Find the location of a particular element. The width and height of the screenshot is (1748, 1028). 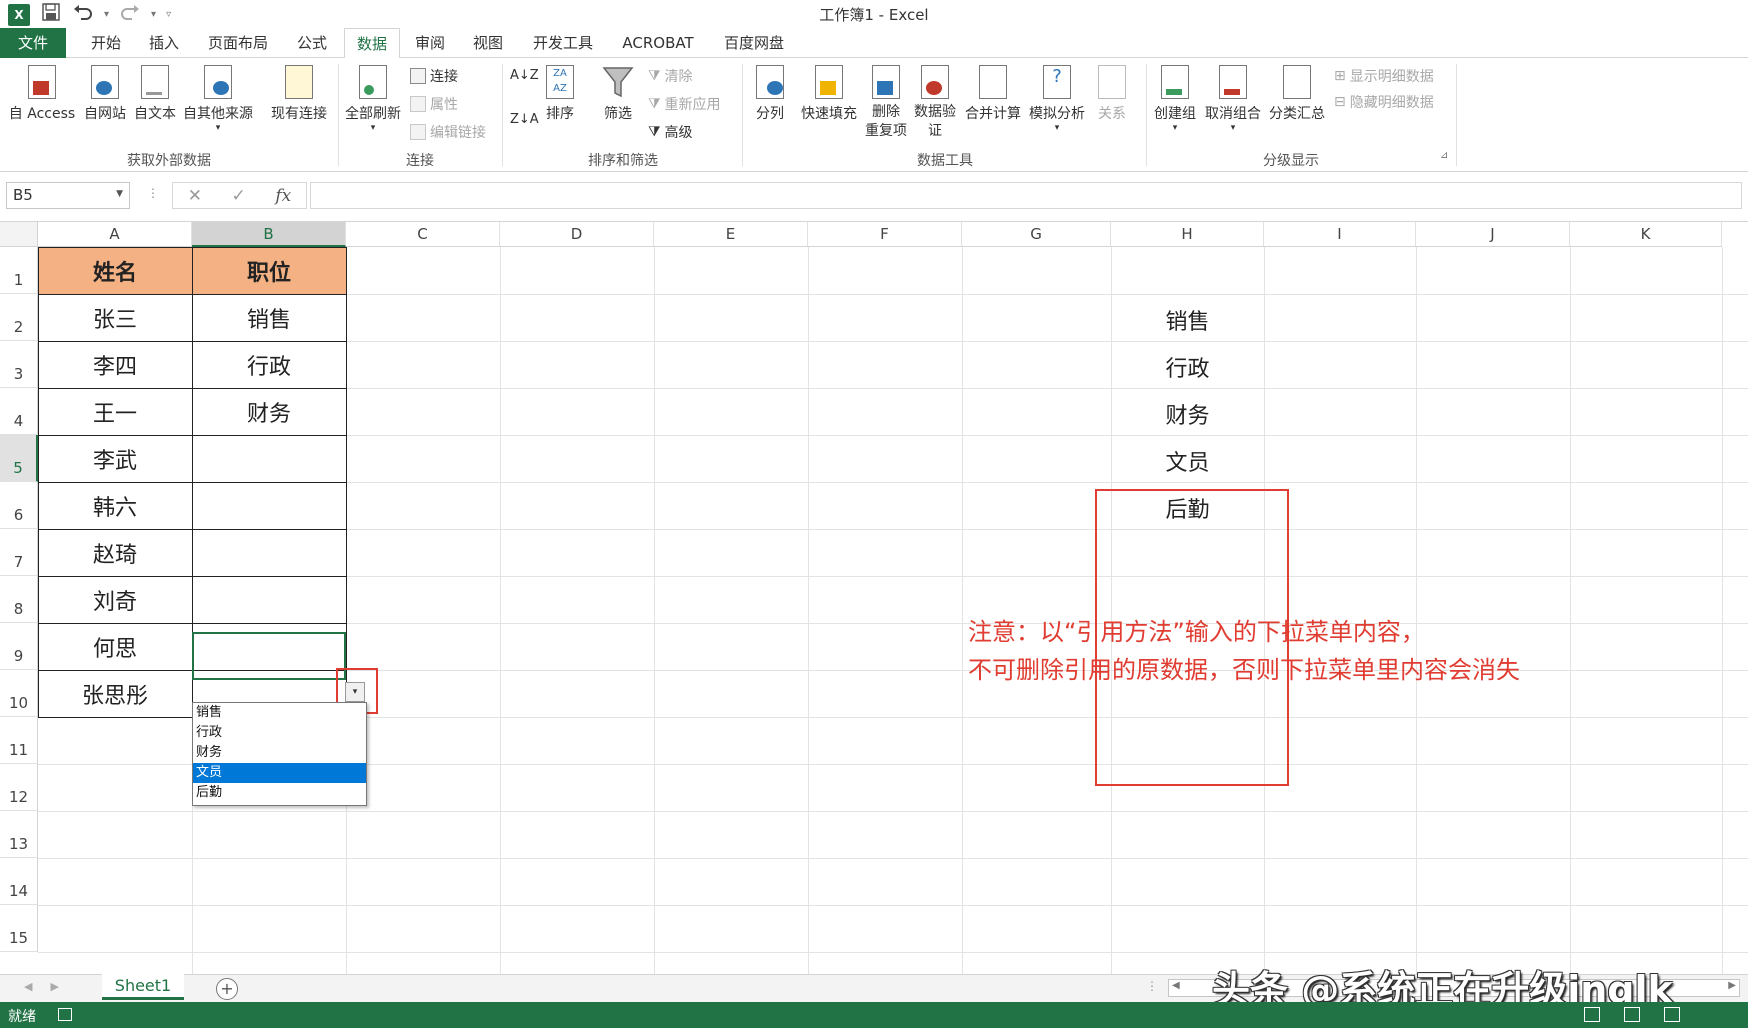

page-break-view-icon is located at coordinates (1672, 1014).